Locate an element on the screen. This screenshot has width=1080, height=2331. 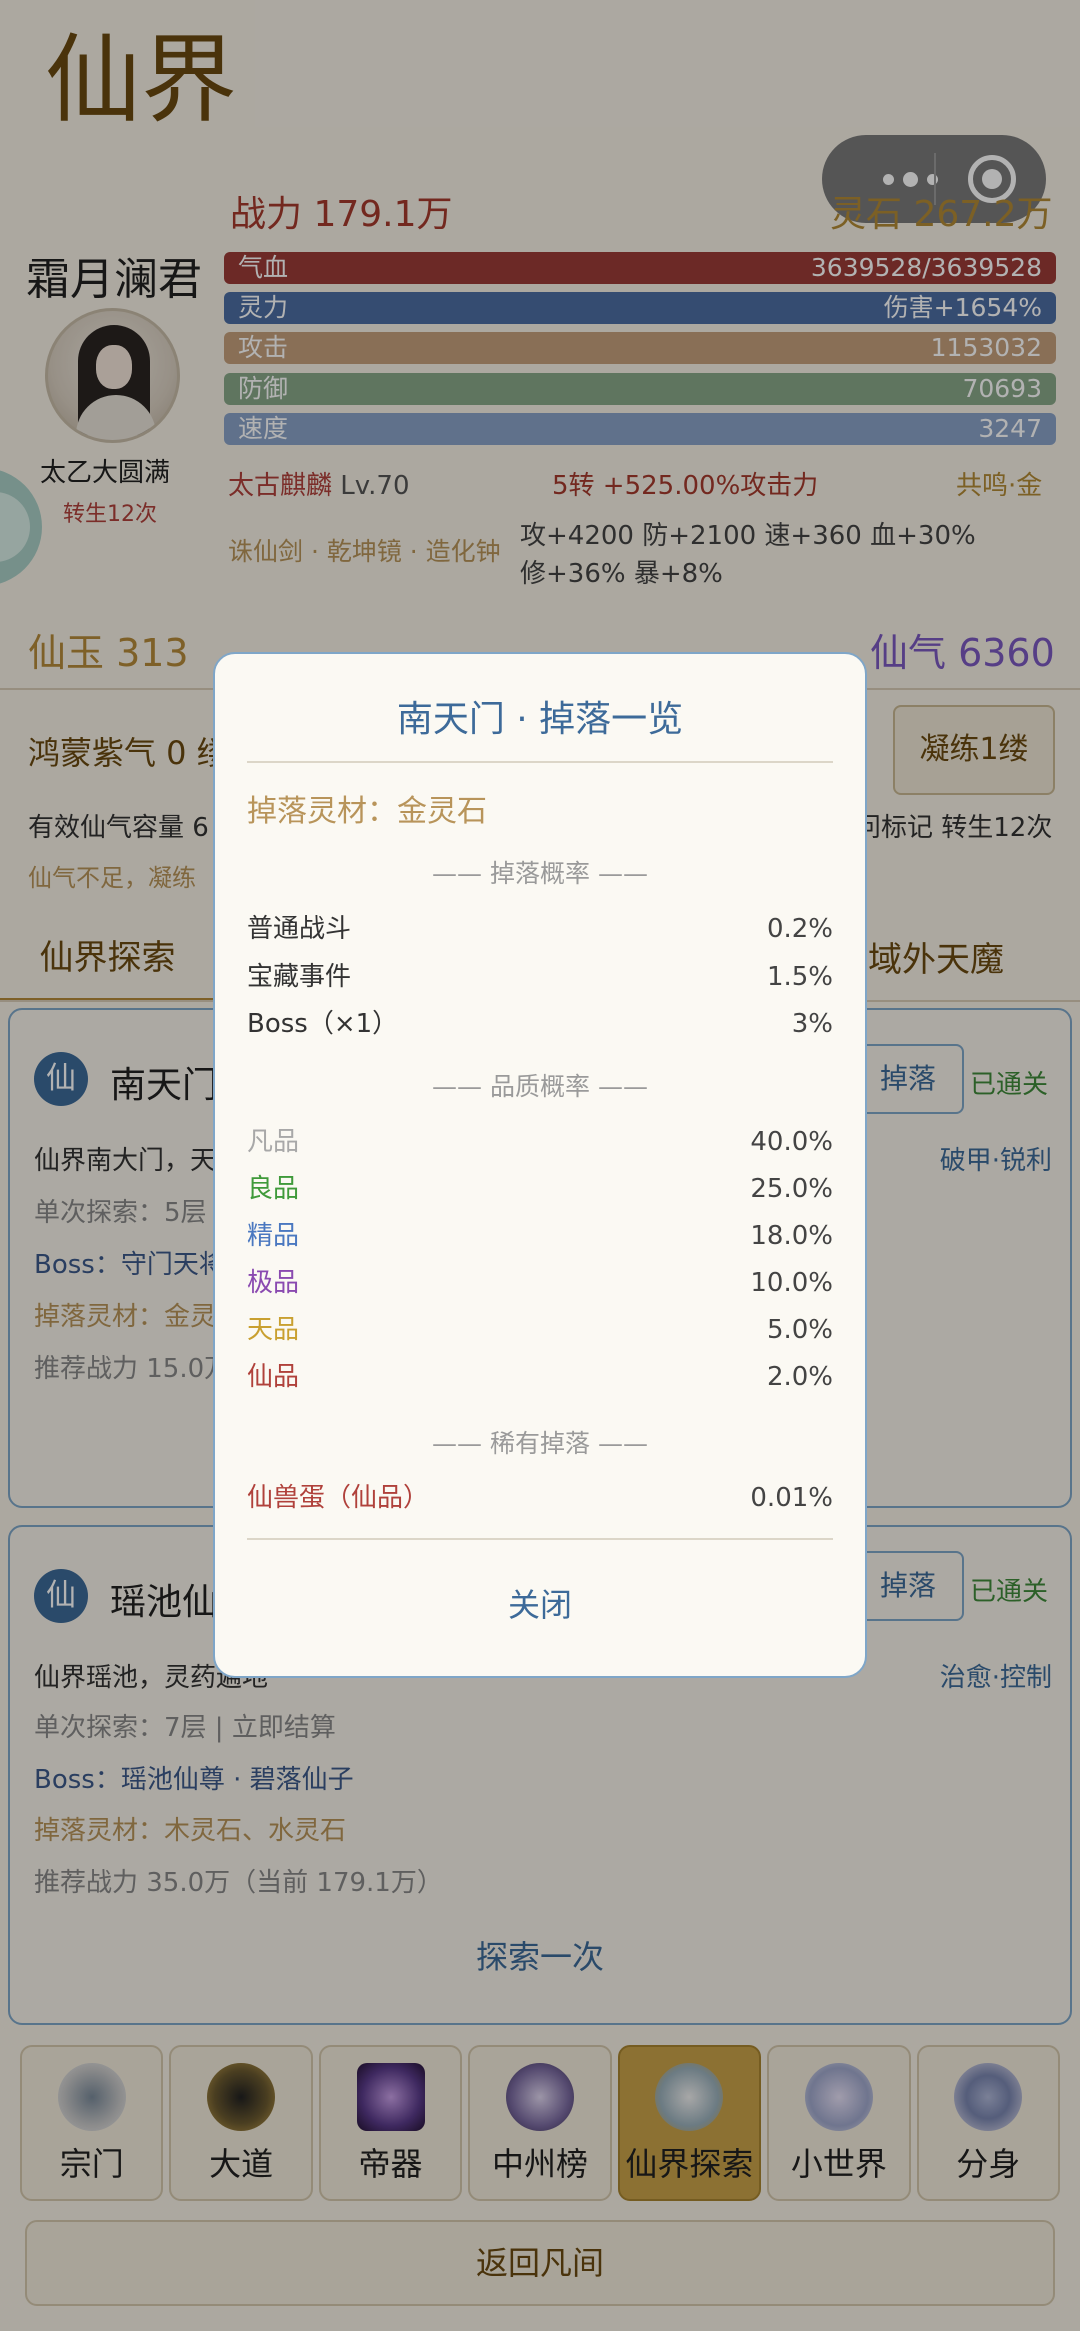
quality-value: 40.0% is located at coordinates (791, 1142).